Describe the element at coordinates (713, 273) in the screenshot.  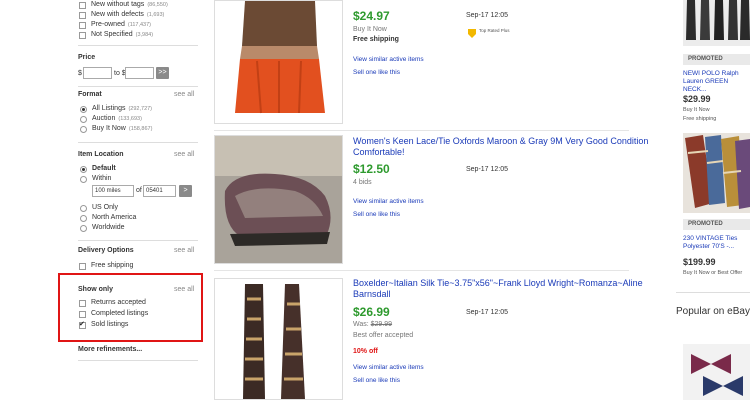
I see `rail-item-format: Buy It Now or Best Offer` at that location.